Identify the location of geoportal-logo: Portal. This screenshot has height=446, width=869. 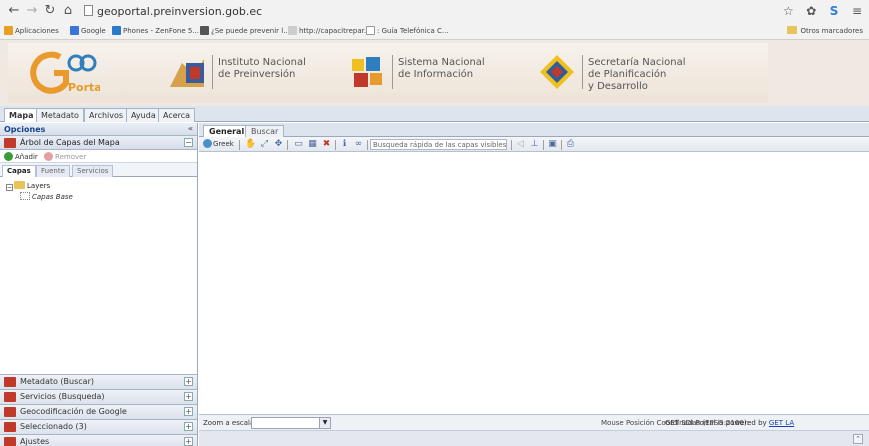
(68, 72).